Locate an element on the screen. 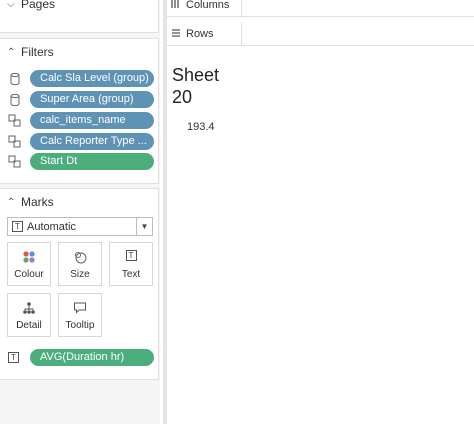 The width and height of the screenshot is (474, 424). marks-text-field-row: T AVG(Duration hr) is located at coordinates (81, 357).